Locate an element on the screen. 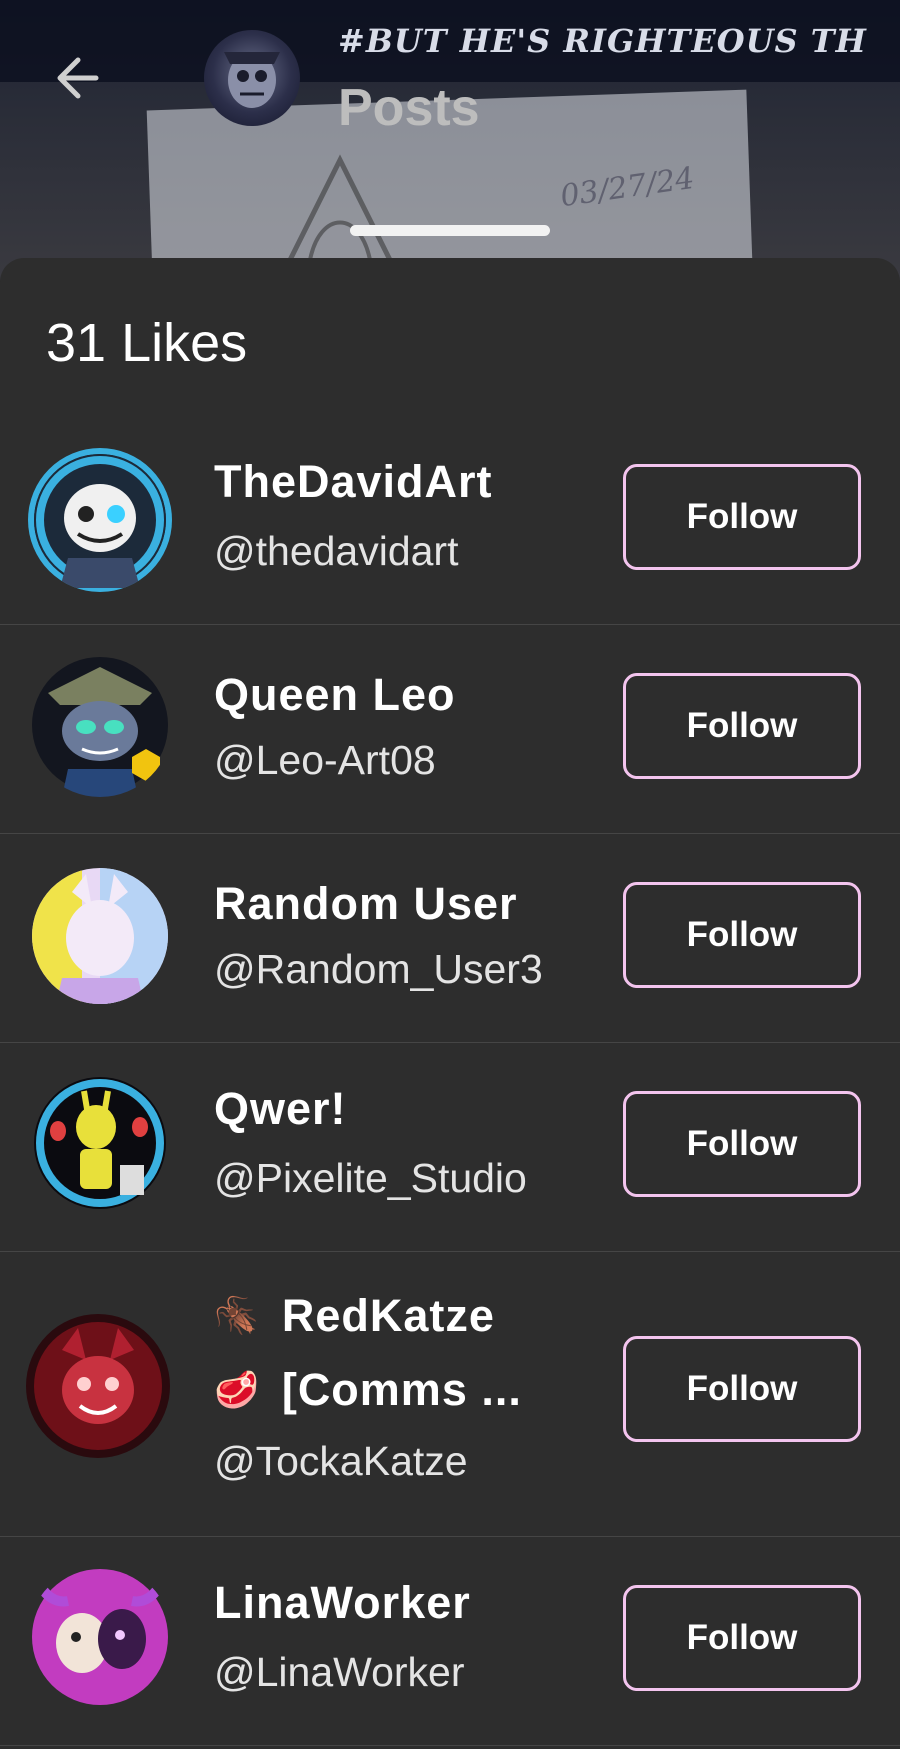 Image resolution: width=900 pixels, height=1749 pixels. user-name: TheDavidArt is located at coordinates (353, 482).